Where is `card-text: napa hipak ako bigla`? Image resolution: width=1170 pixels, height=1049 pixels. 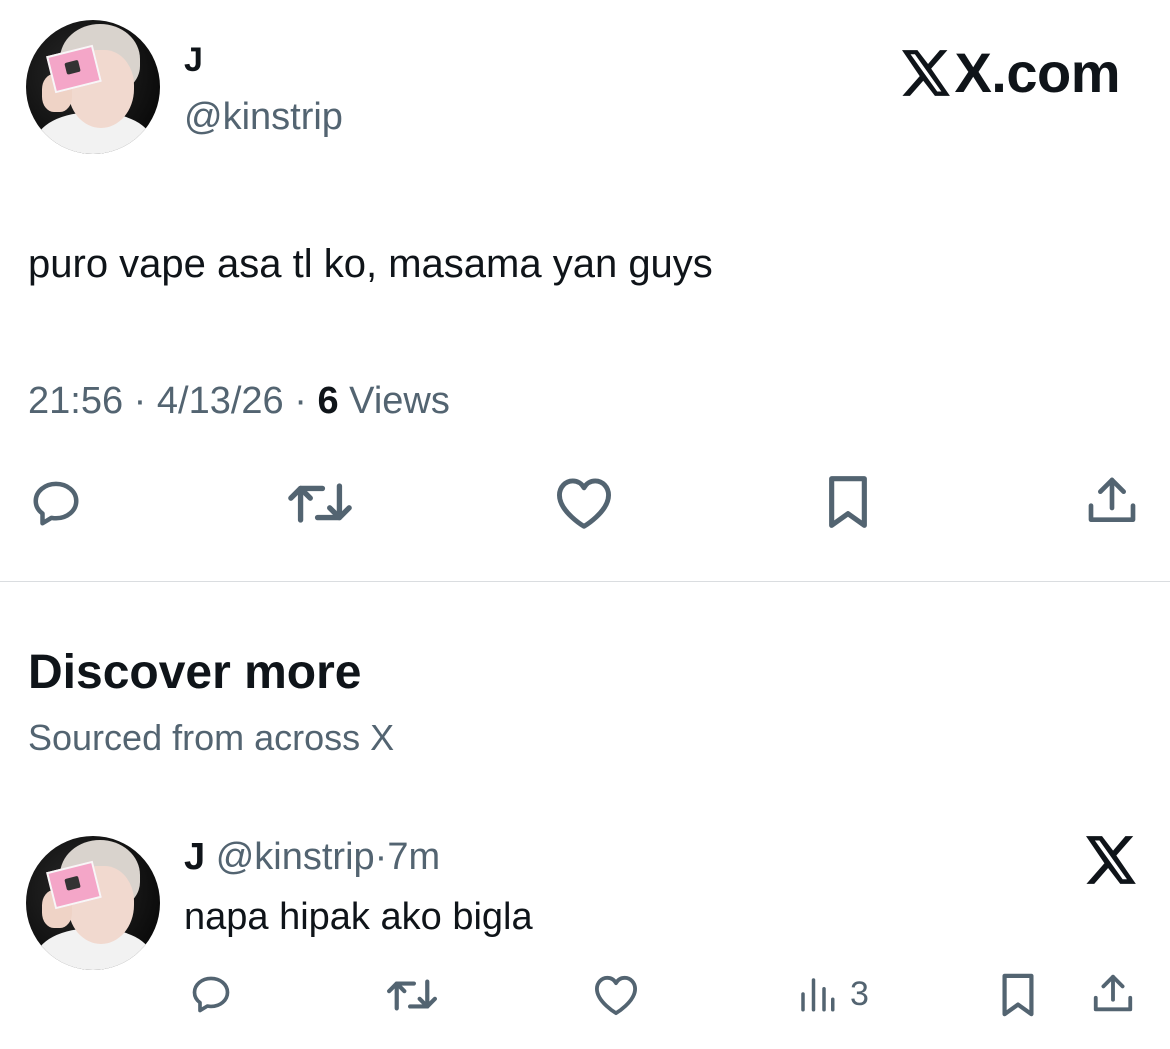 card-text: napa hipak ako bigla is located at coordinates (358, 917).